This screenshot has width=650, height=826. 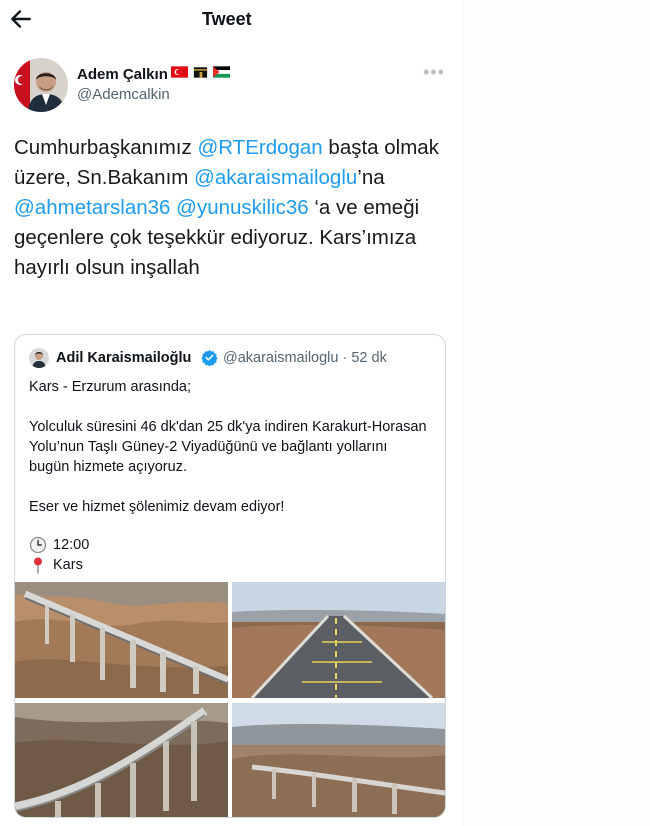 I want to click on mention-link: @RTErdogan, so click(x=259, y=147).